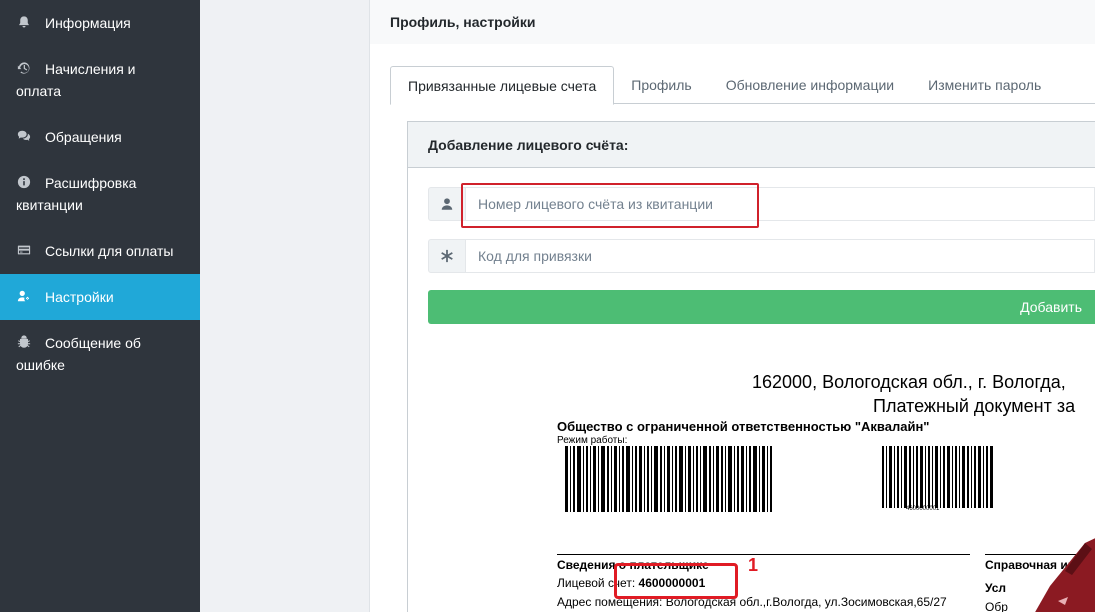 The image size is (1095, 612). What do you see at coordinates (24, 22) in the screenshot?
I see `bell-icon` at bounding box center [24, 22].